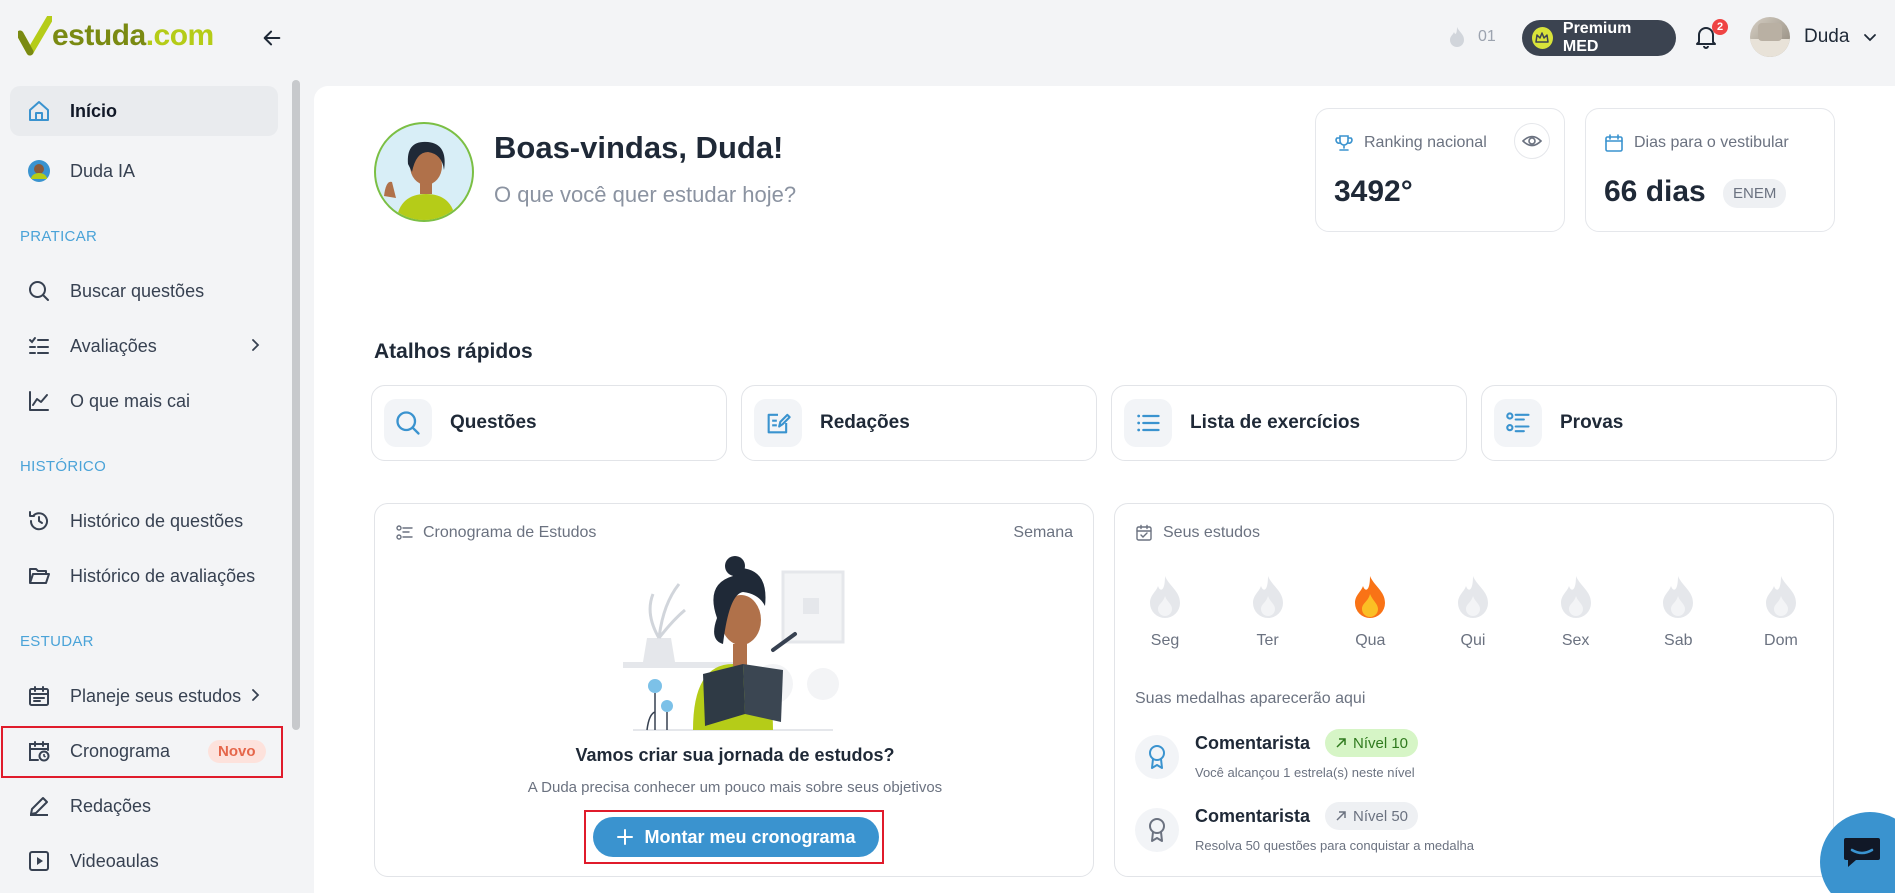  Describe the element at coordinates (39, 111) in the screenshot. I see `home-icon` at that location.